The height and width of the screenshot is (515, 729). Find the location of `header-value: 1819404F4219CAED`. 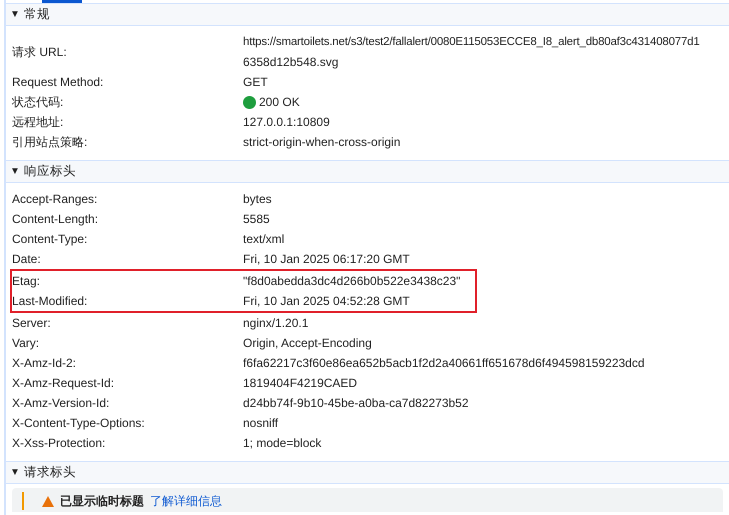

header-value: 1819404F4219CAED is located at coordinates (300, 383).